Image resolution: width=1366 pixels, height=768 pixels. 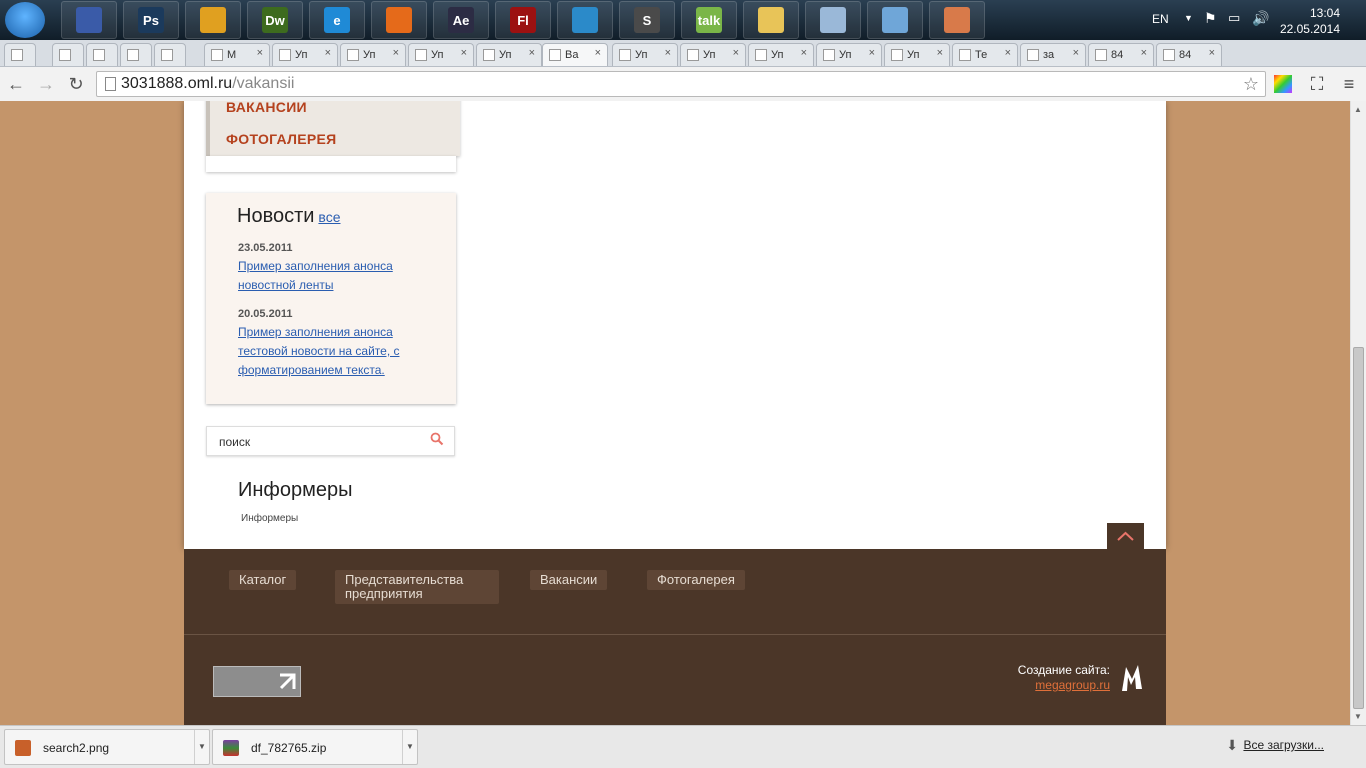 What do you see at coordinates (1283, 84) in the screenshot?
I see `color-extension-icon` at bounding box center [1283, 84].